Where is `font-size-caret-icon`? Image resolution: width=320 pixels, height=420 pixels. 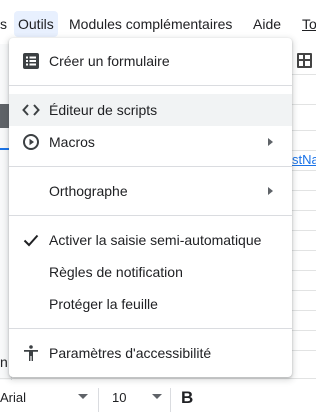
font-size-caret-icon is located at coordinates (157, 396).